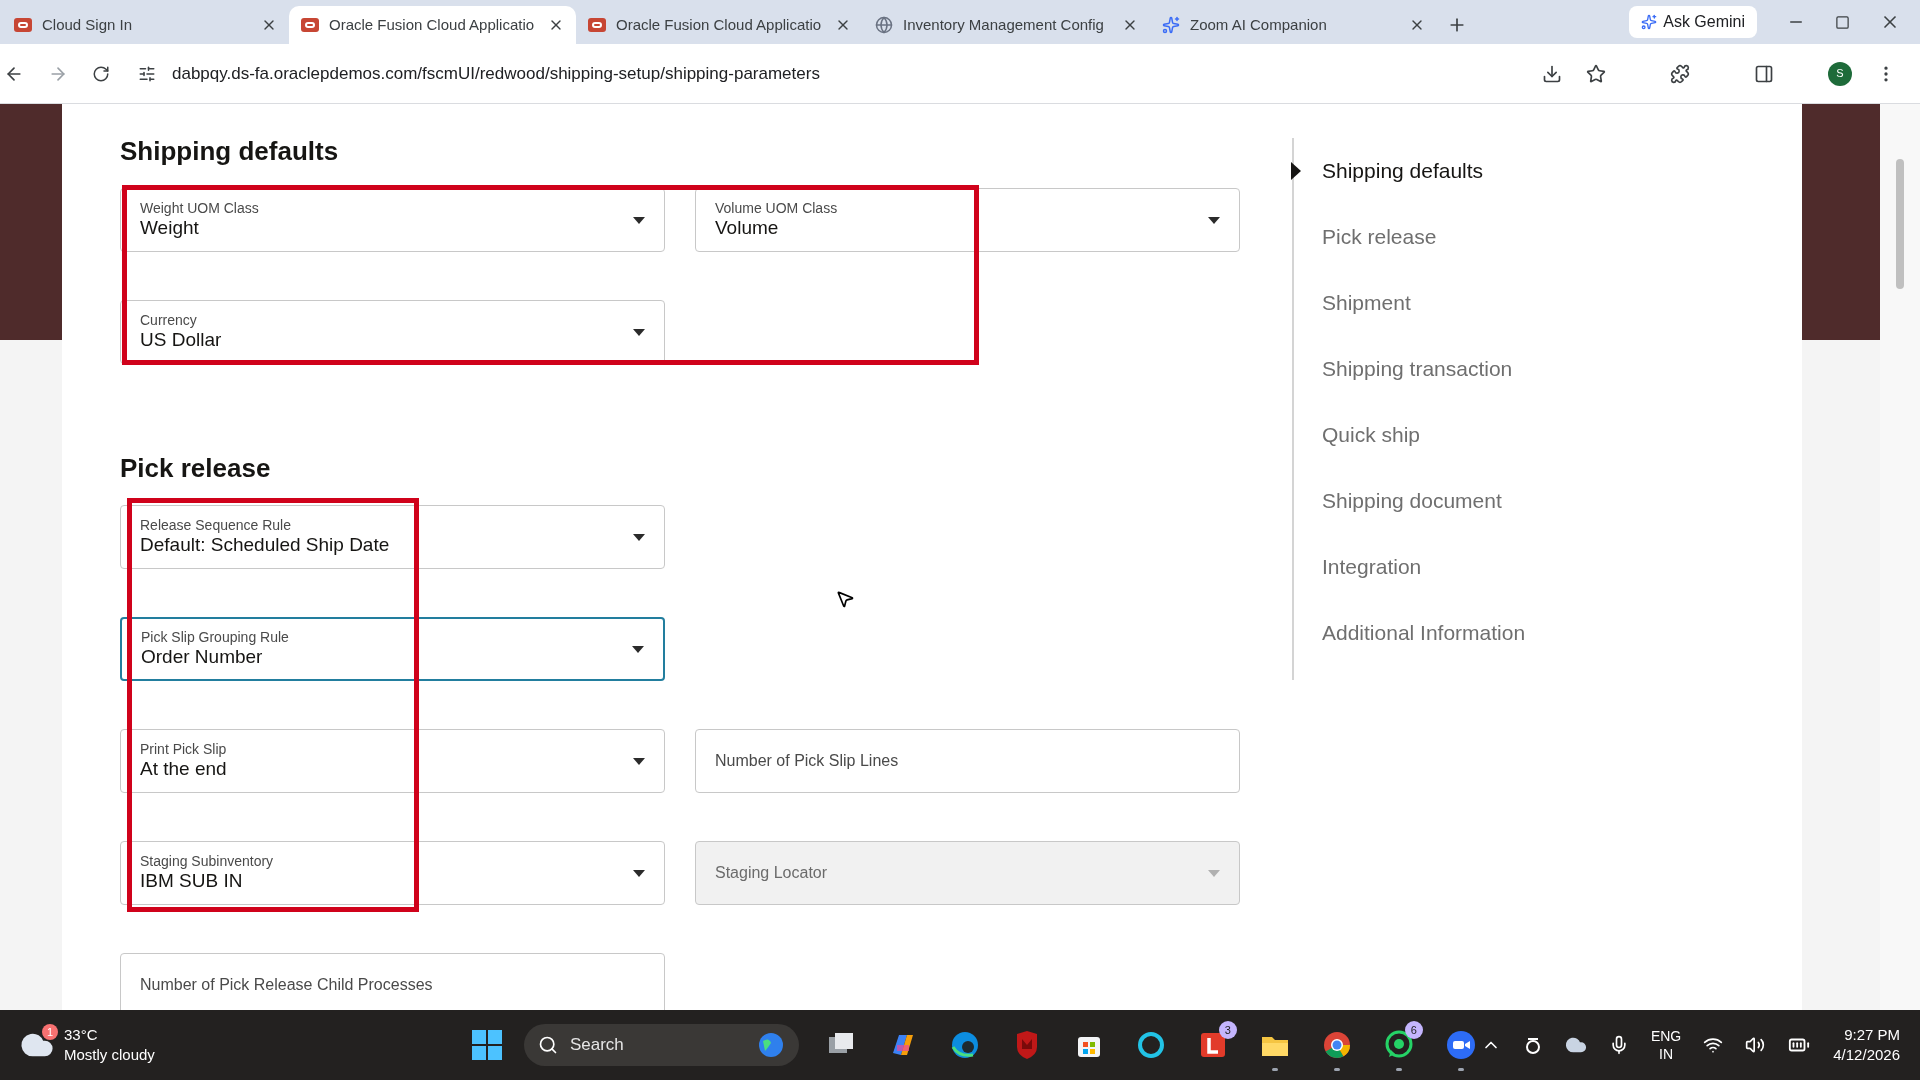 The image size is (1920, 1080). I want to click on input-field: Number of Pick Slip Lines, so click(967, 761).